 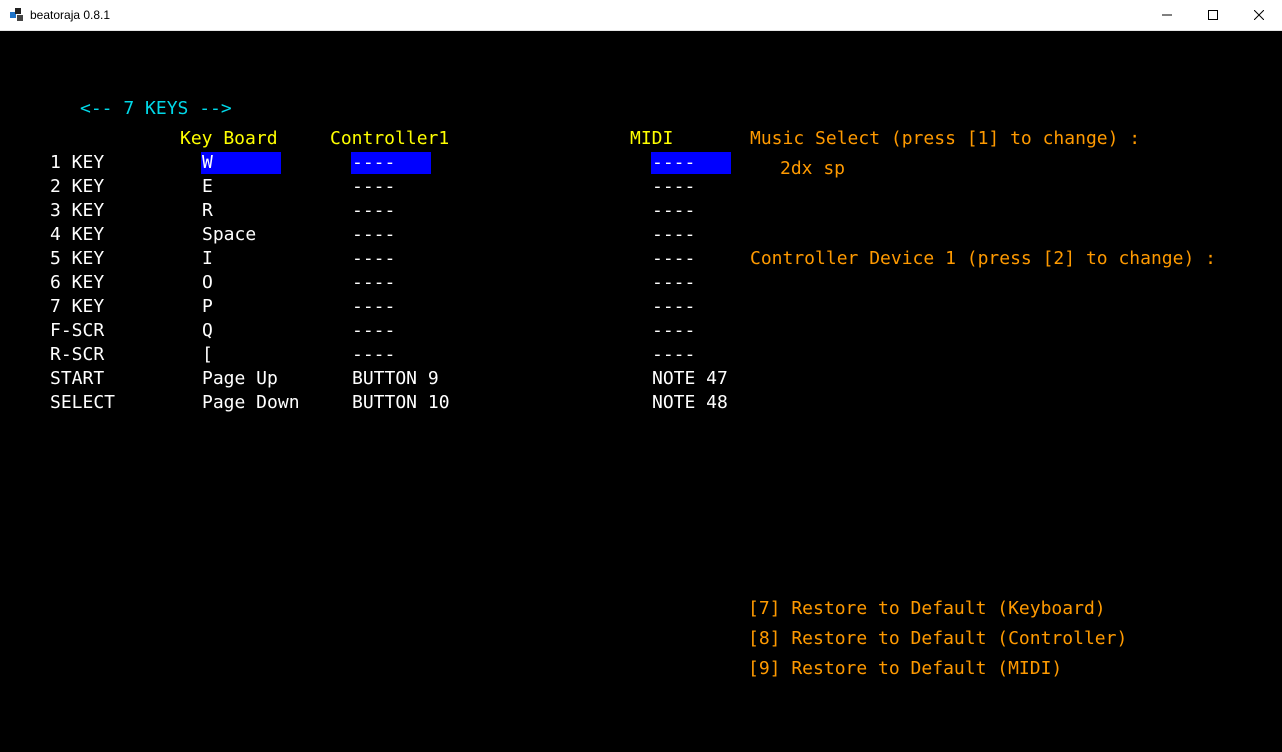 What do you see at coordinates (207, 211) in the screenshot?
I see `keyboard-binding: R` at bounding box center [207, 211].